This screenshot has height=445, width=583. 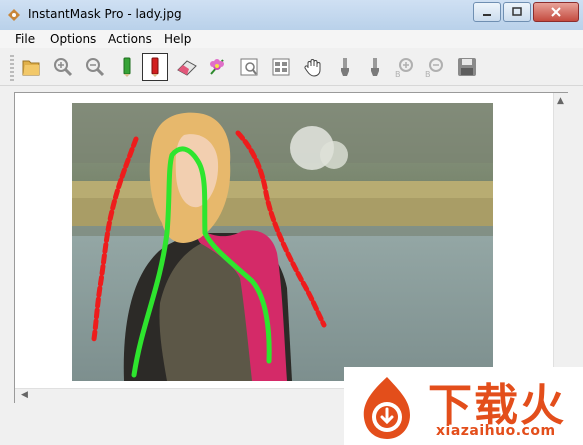 I want to click on open-folder-icon, so click(x=31, y=67).